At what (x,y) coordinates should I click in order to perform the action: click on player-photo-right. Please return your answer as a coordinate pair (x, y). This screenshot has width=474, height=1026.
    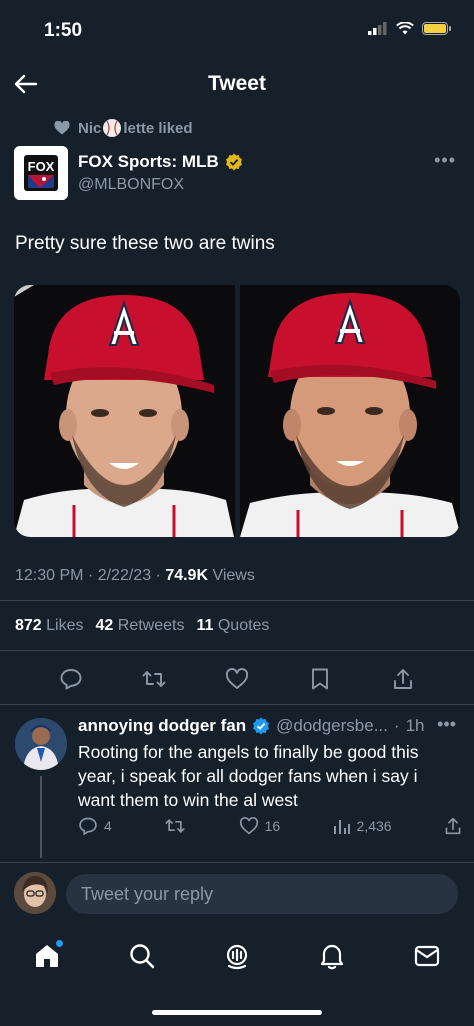
    Looking at the image, I should click on (349, 411).